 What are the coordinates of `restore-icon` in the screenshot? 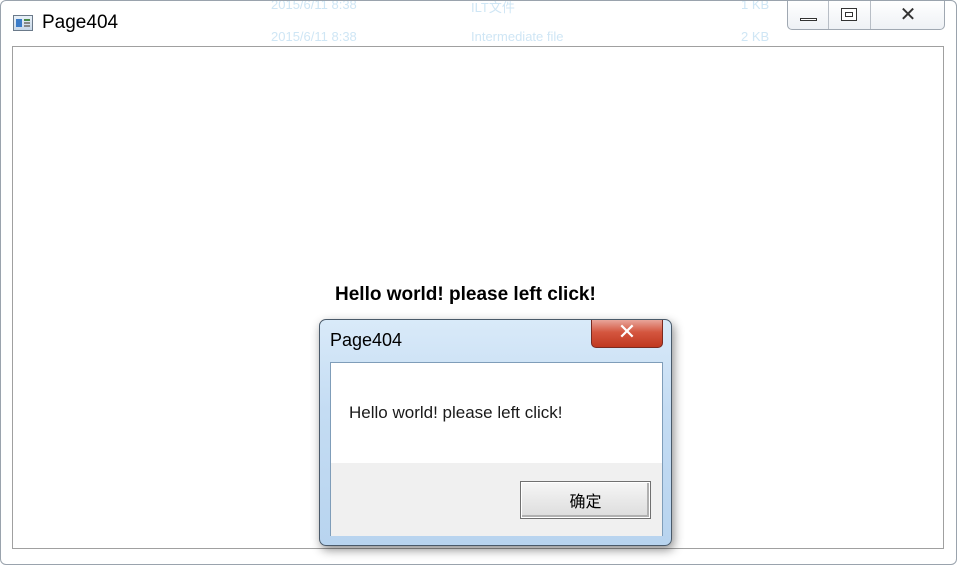 It's located at (849, 14).